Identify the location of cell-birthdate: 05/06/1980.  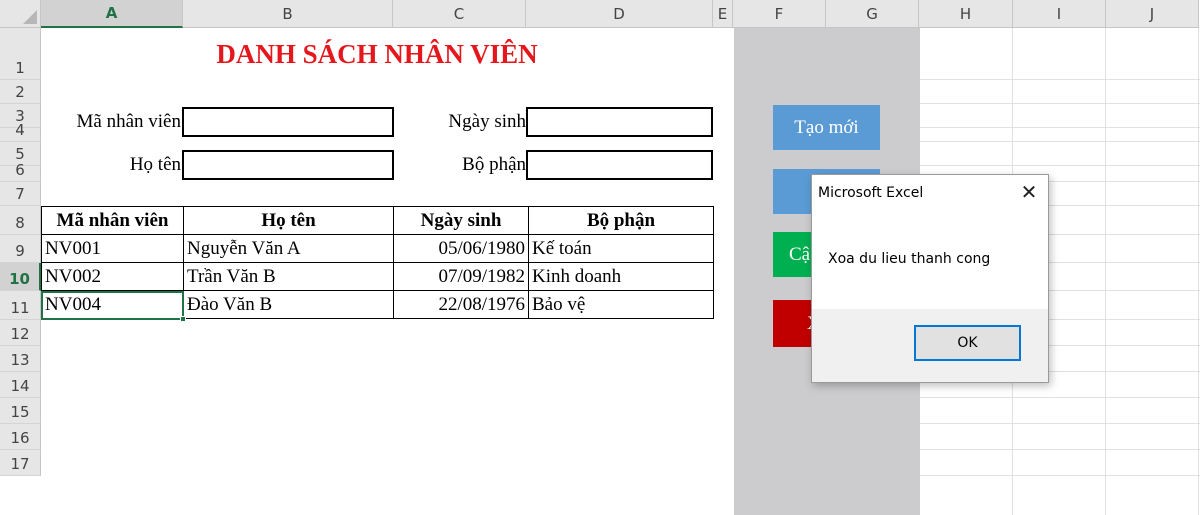
(461, 248).